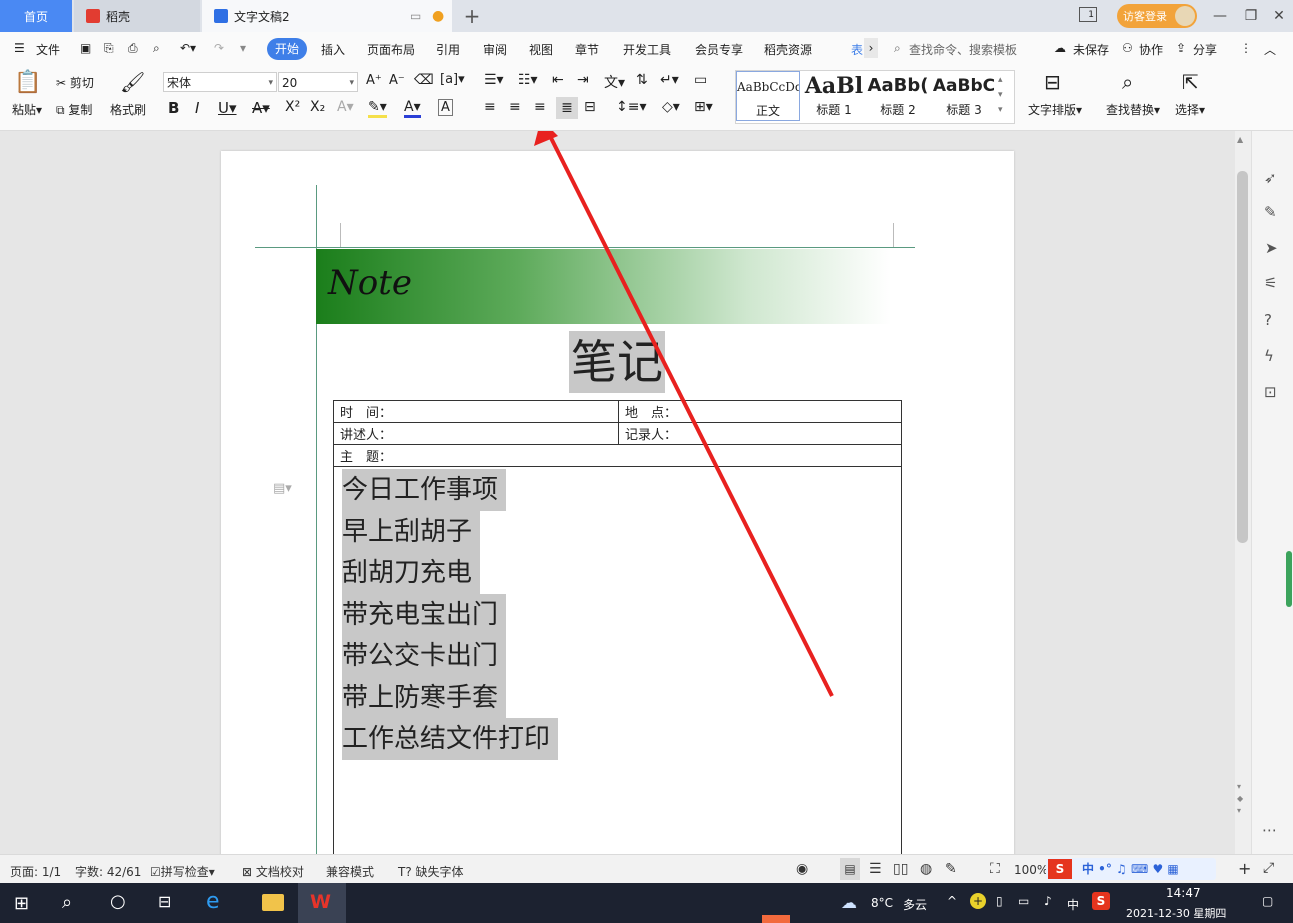  I want to click on tab-home: 首页, so click(36, 16).